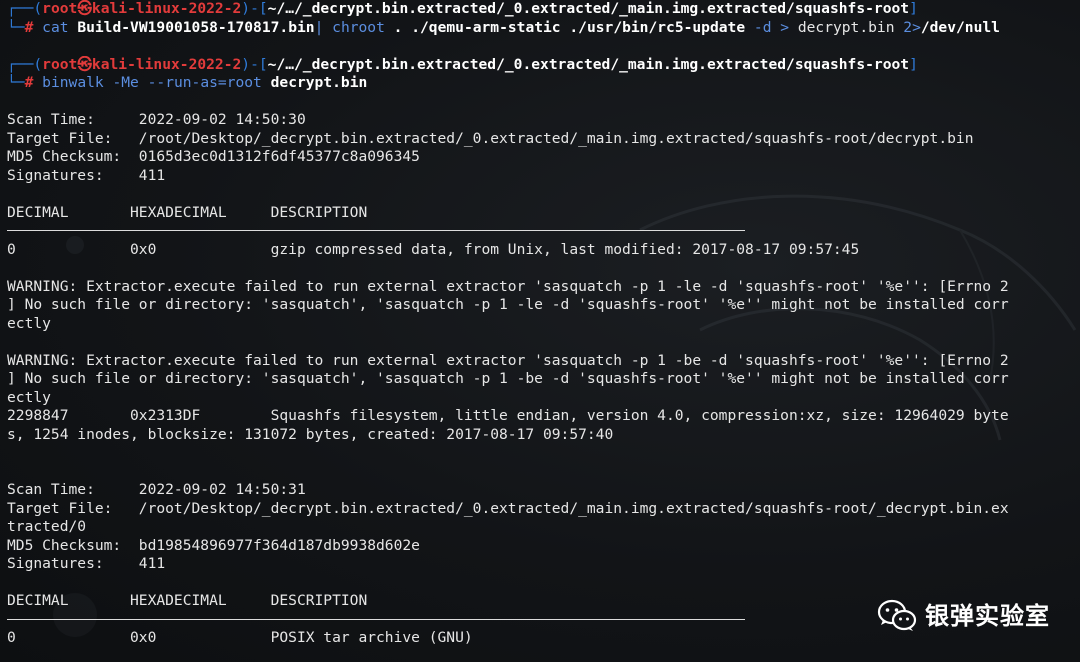  What do you see at coordinates (987, 615) in the screenshot?
I see `watermark-text: 银弹实验室` at bounding box center [987, 615].